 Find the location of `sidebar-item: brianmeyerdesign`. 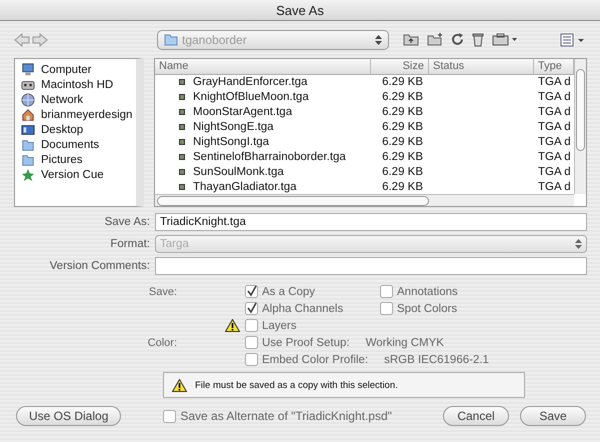

sidebar-item: brianmeyerdesign is located at coordinates (78, 115).